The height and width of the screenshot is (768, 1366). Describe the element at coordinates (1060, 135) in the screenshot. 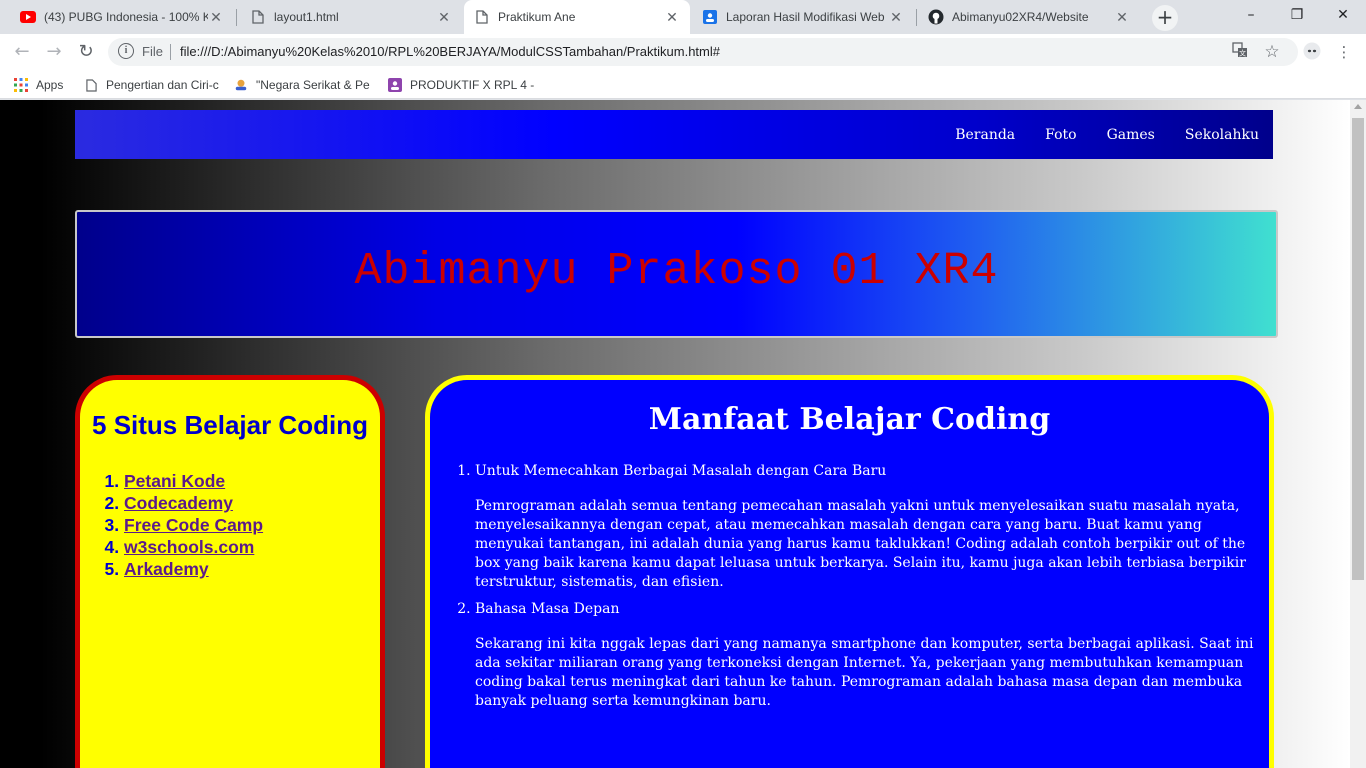

I see `nav-link-foto: Foto` at that location.